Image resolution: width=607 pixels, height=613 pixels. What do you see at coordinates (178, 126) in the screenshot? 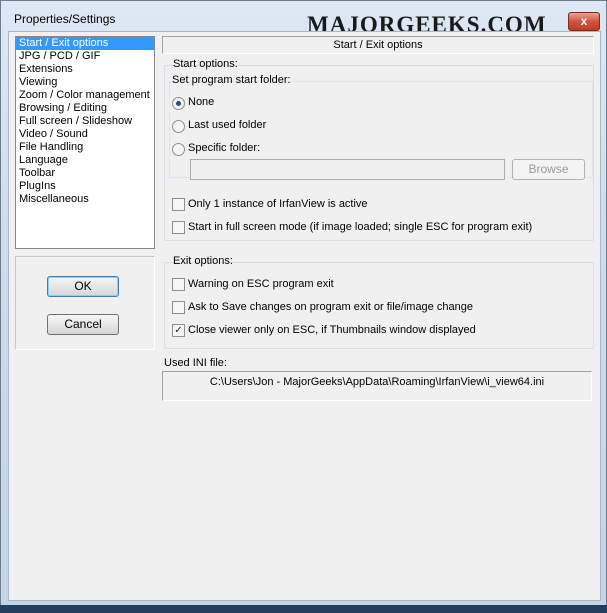
I see `radio-last-used-folder` at bounding box center [178, 126].